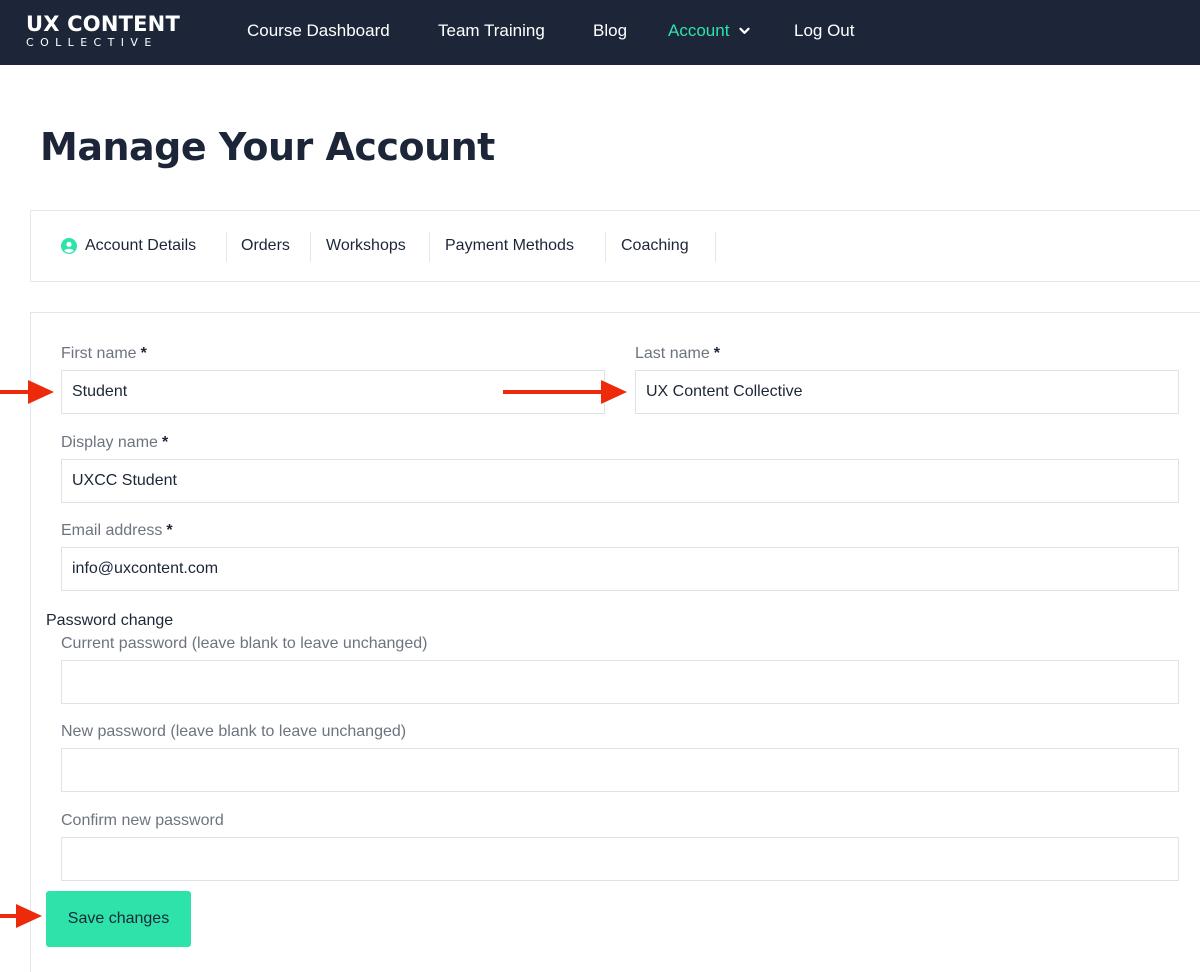  Describe the element at coordinates (620, 770) in the screenshot. I see `new-password-input` at that location.